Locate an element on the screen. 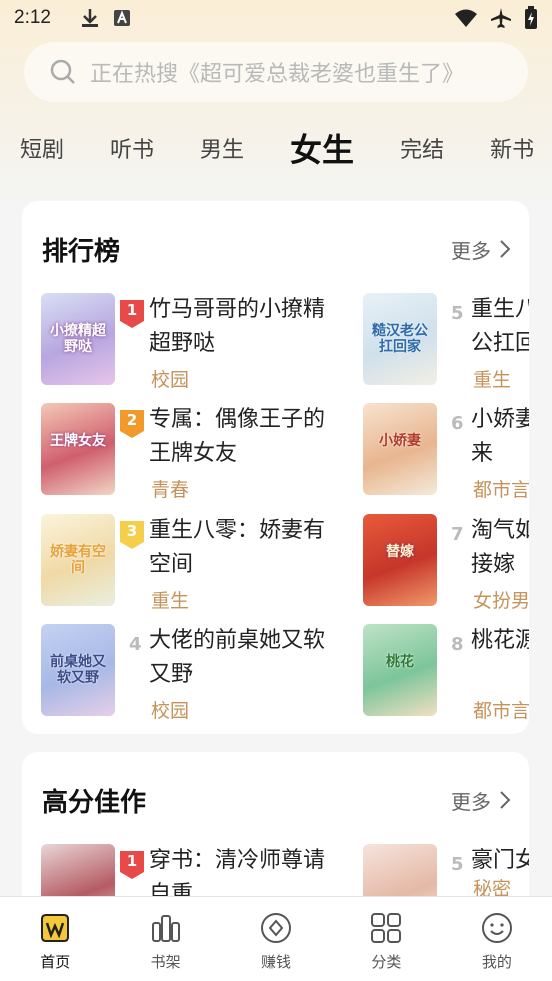 This screenshot has width=552, height=981. book-cover: 王牌女友 is located at coordinates (78, 449).